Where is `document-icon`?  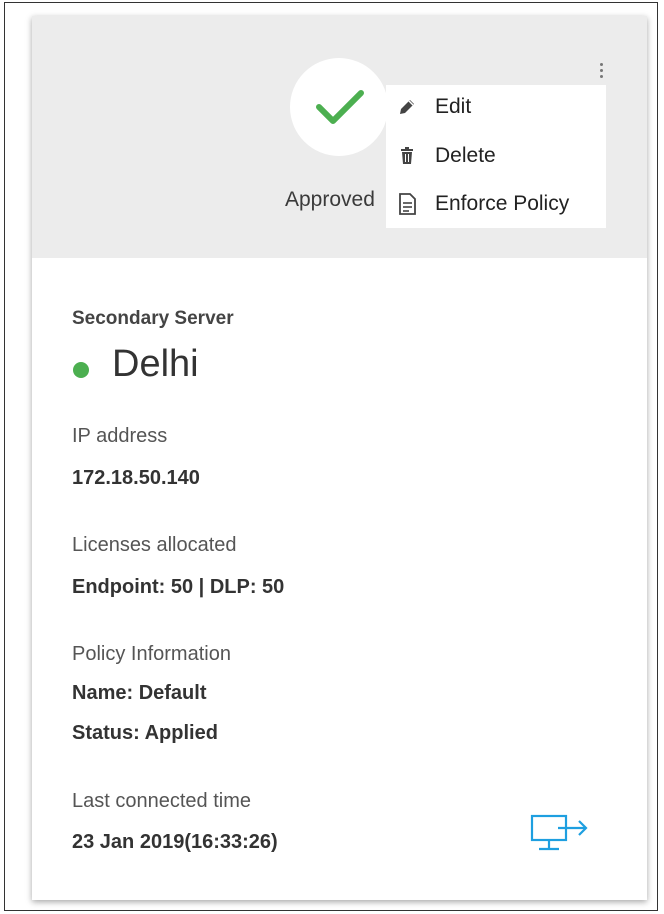
document-icon is located at coordinates (407, 204).